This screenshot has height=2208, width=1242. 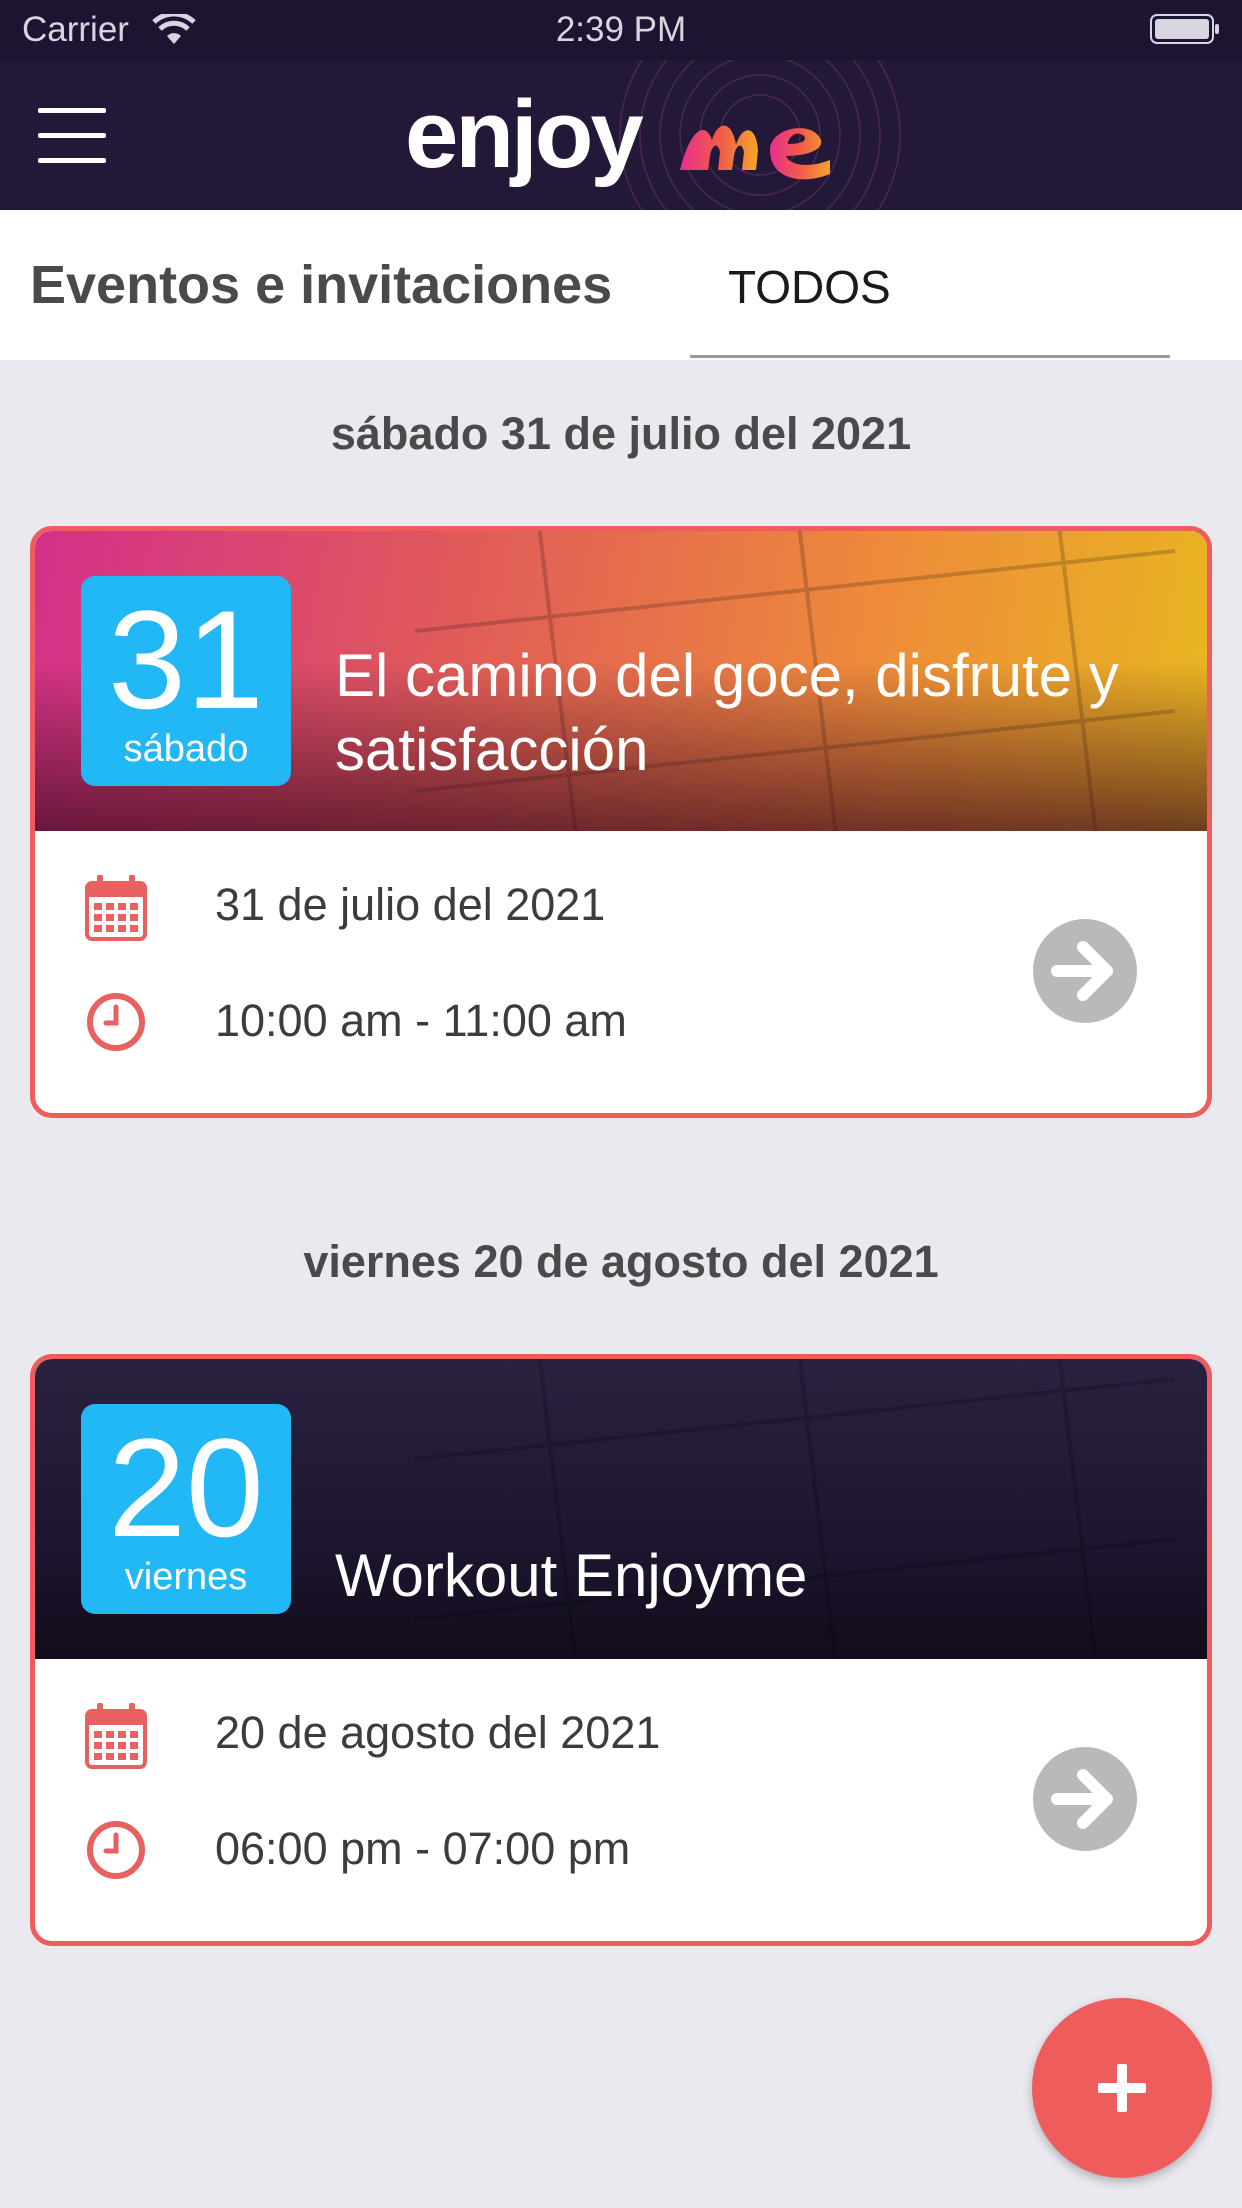 I want to click on event-date: 31 de julio del 2021, so click(x=410, y=904).